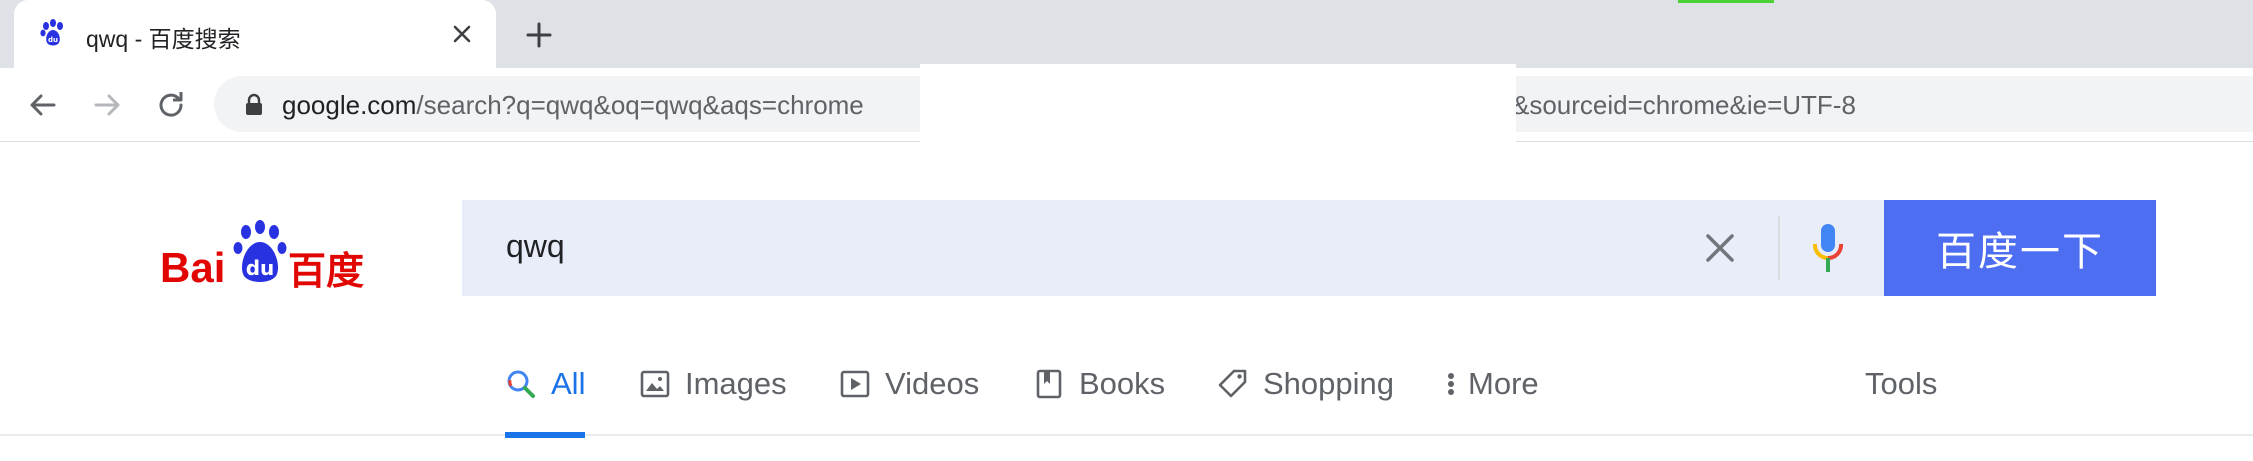 The image size is (2253, 461). I want to click on url-text-tail: &sourceid=chrome&ie=UTF-8, so click(1684, 105).